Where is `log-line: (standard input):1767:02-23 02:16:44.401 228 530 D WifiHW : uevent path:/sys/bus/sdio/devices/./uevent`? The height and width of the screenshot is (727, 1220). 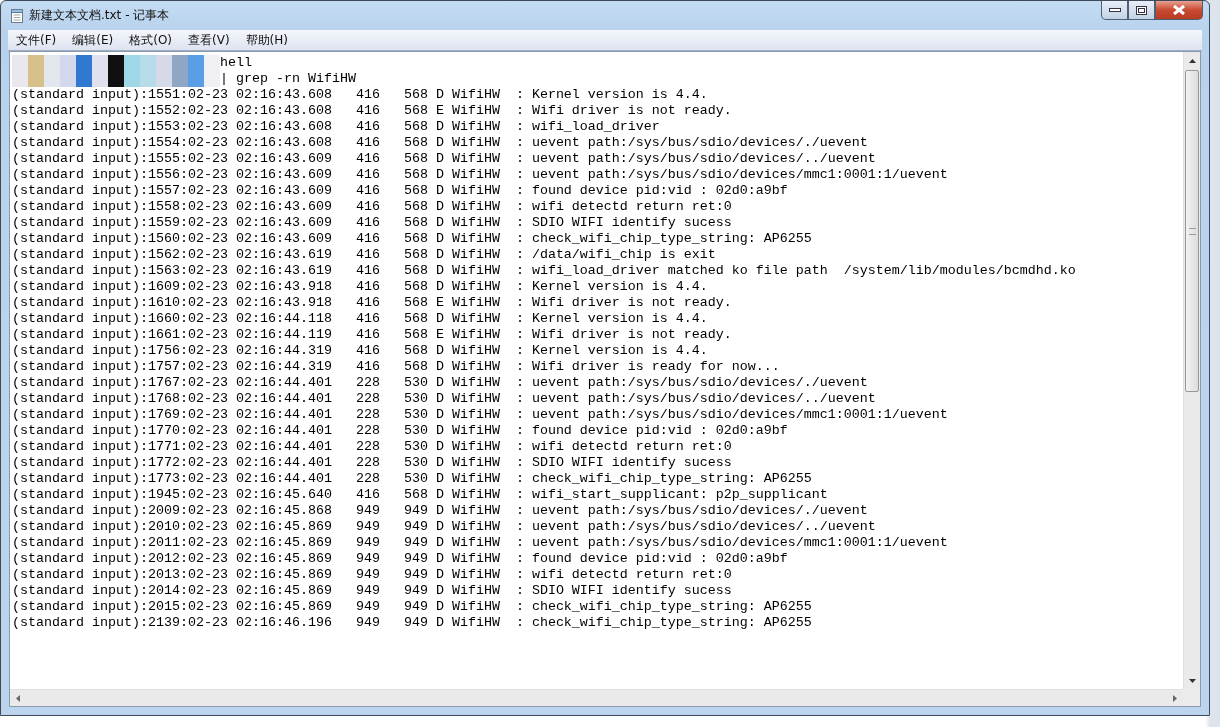 log-line: (standard input):1767:02-23 02:16:44.401 228 530 D WifiHW : uevent path:/sys/bus/sdio/devices/./uevent is located at coordinates (440, 383).